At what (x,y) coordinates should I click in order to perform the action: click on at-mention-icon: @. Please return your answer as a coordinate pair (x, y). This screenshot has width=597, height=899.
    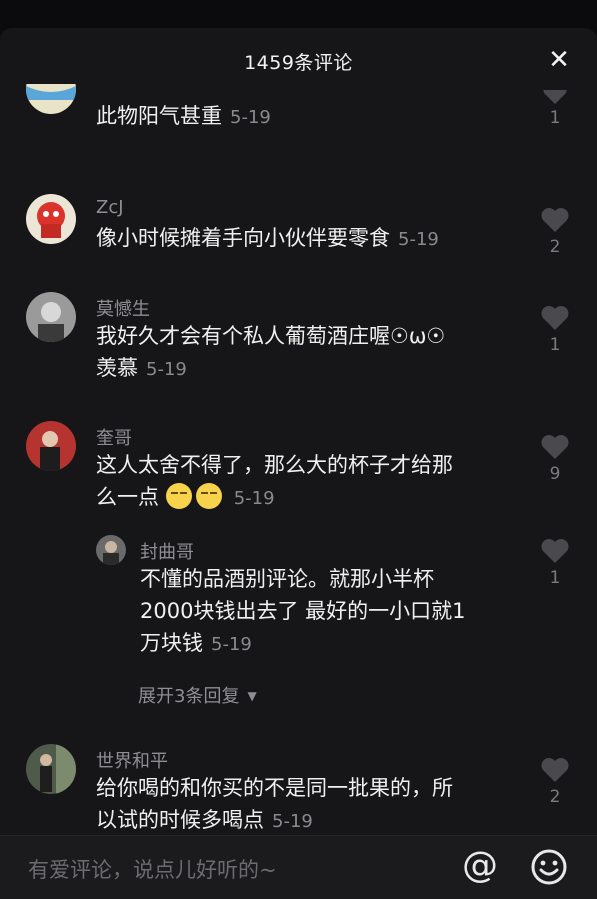
    Looking at the image, I should click on (480, 866).